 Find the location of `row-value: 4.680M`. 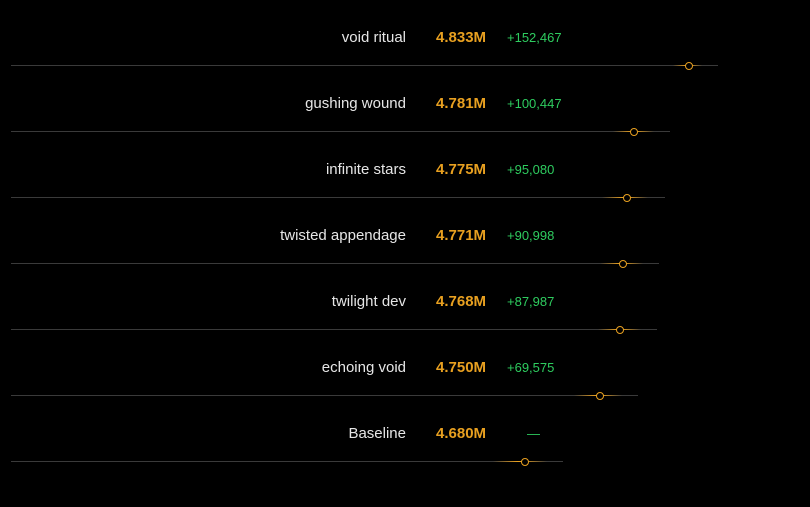

row-value: 4.680M is located at coordinates (461, 433).